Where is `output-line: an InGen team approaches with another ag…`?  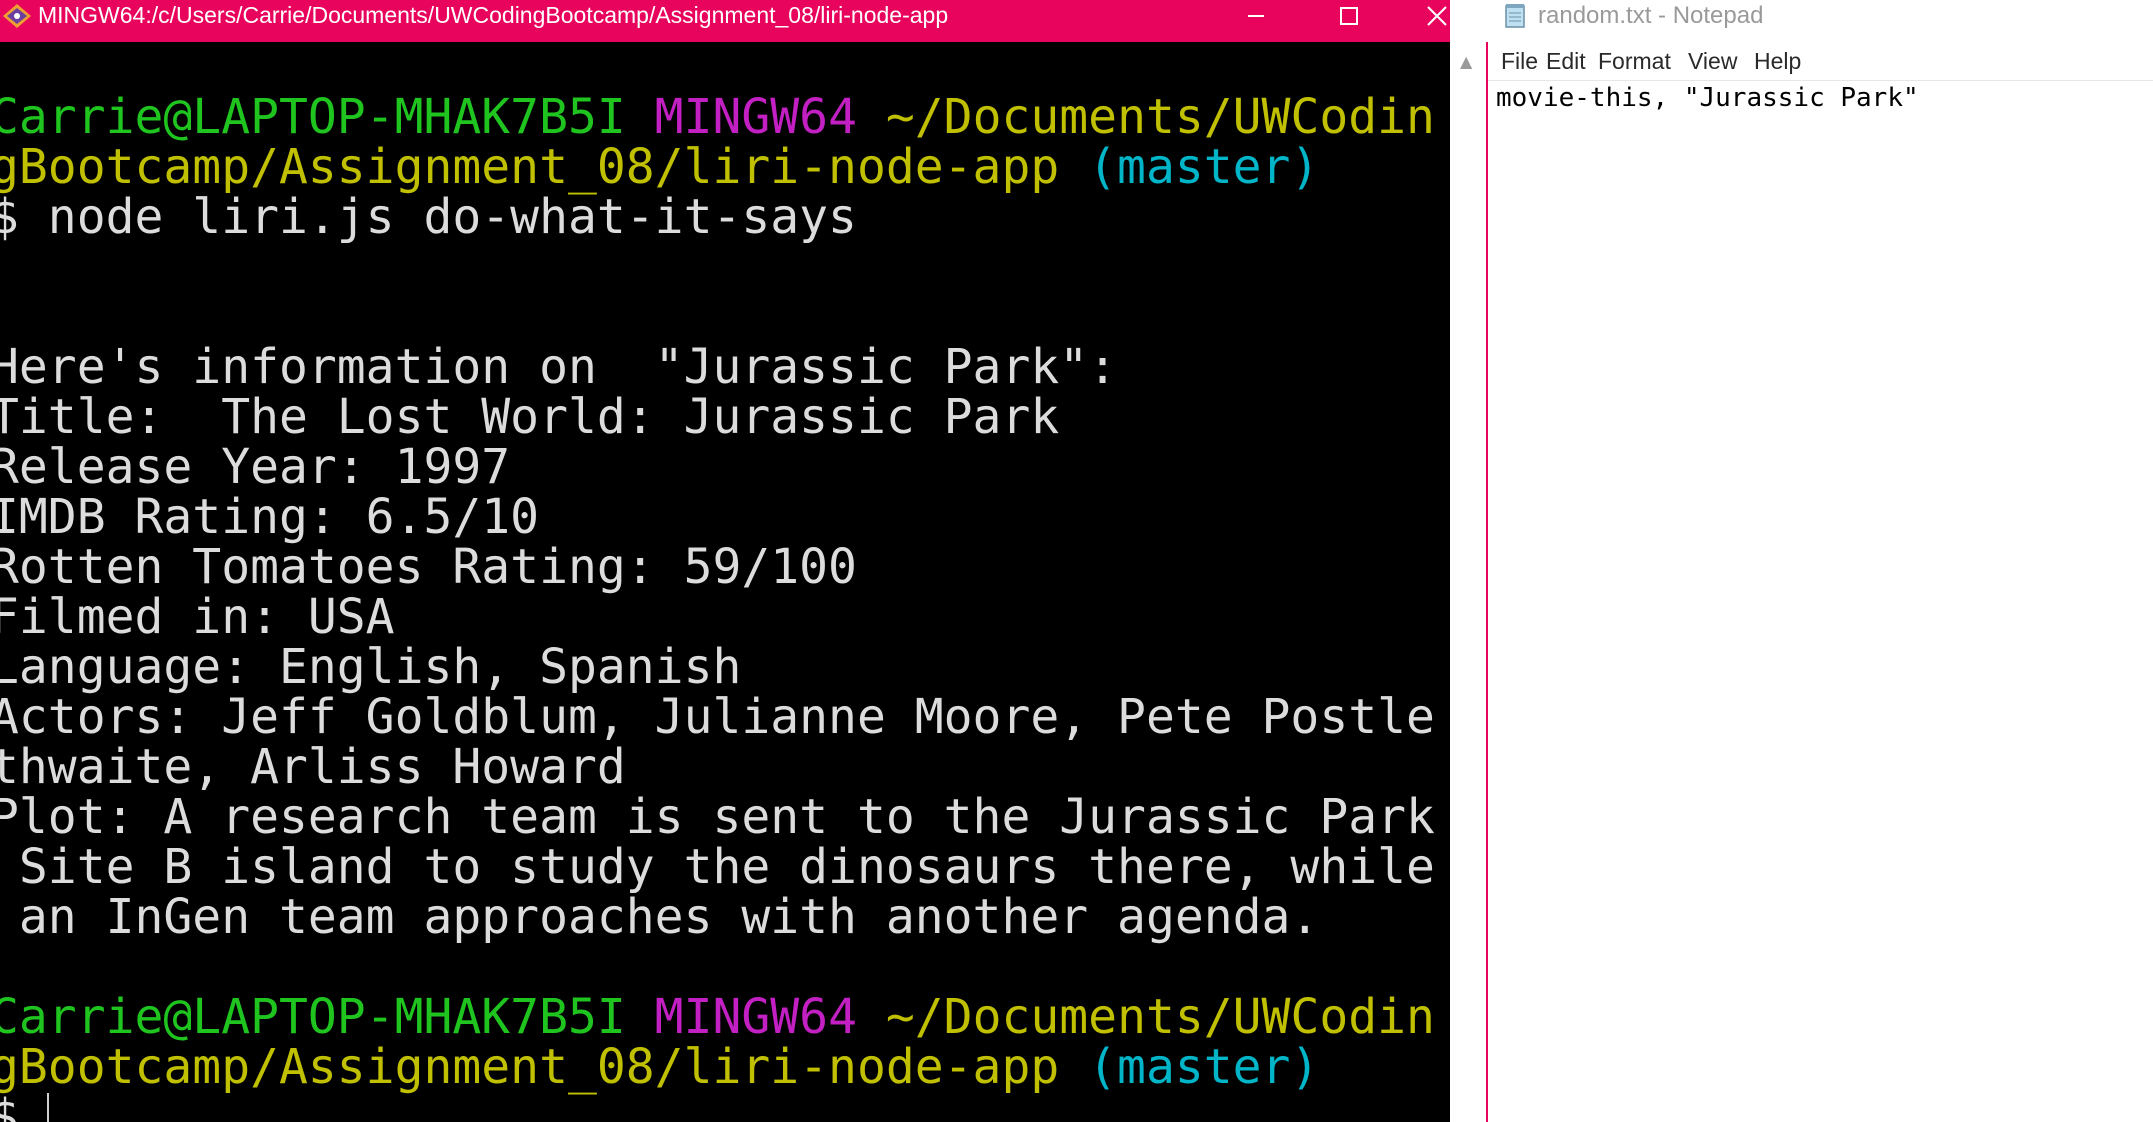 output-line: an InGen team approaches with another ag… is located at coordinates (660, 917).